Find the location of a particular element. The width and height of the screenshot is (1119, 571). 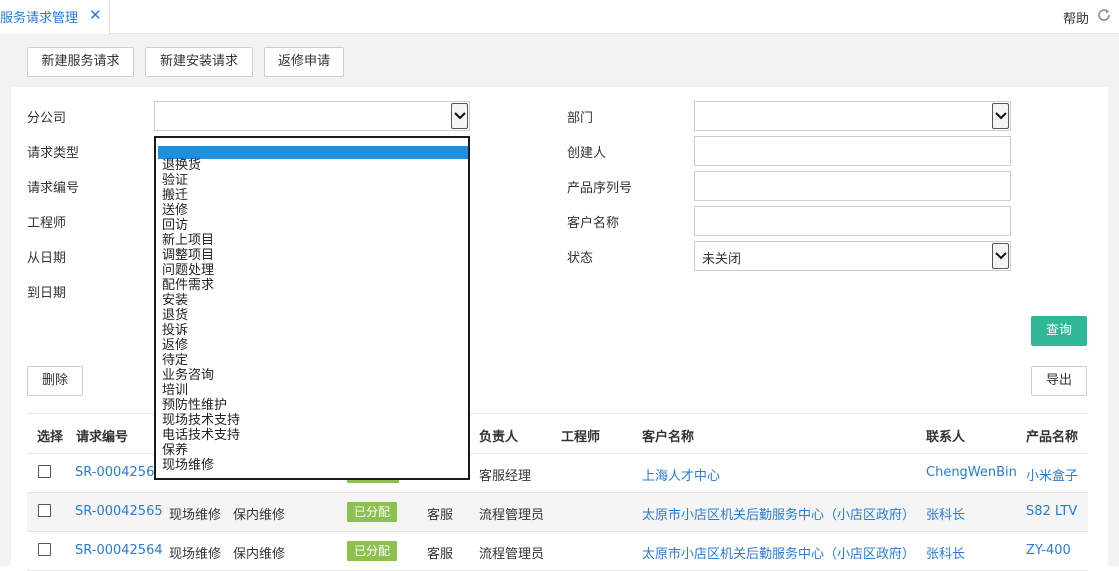

product-link: 小米盒子 is located at coordinates (1052, 474).